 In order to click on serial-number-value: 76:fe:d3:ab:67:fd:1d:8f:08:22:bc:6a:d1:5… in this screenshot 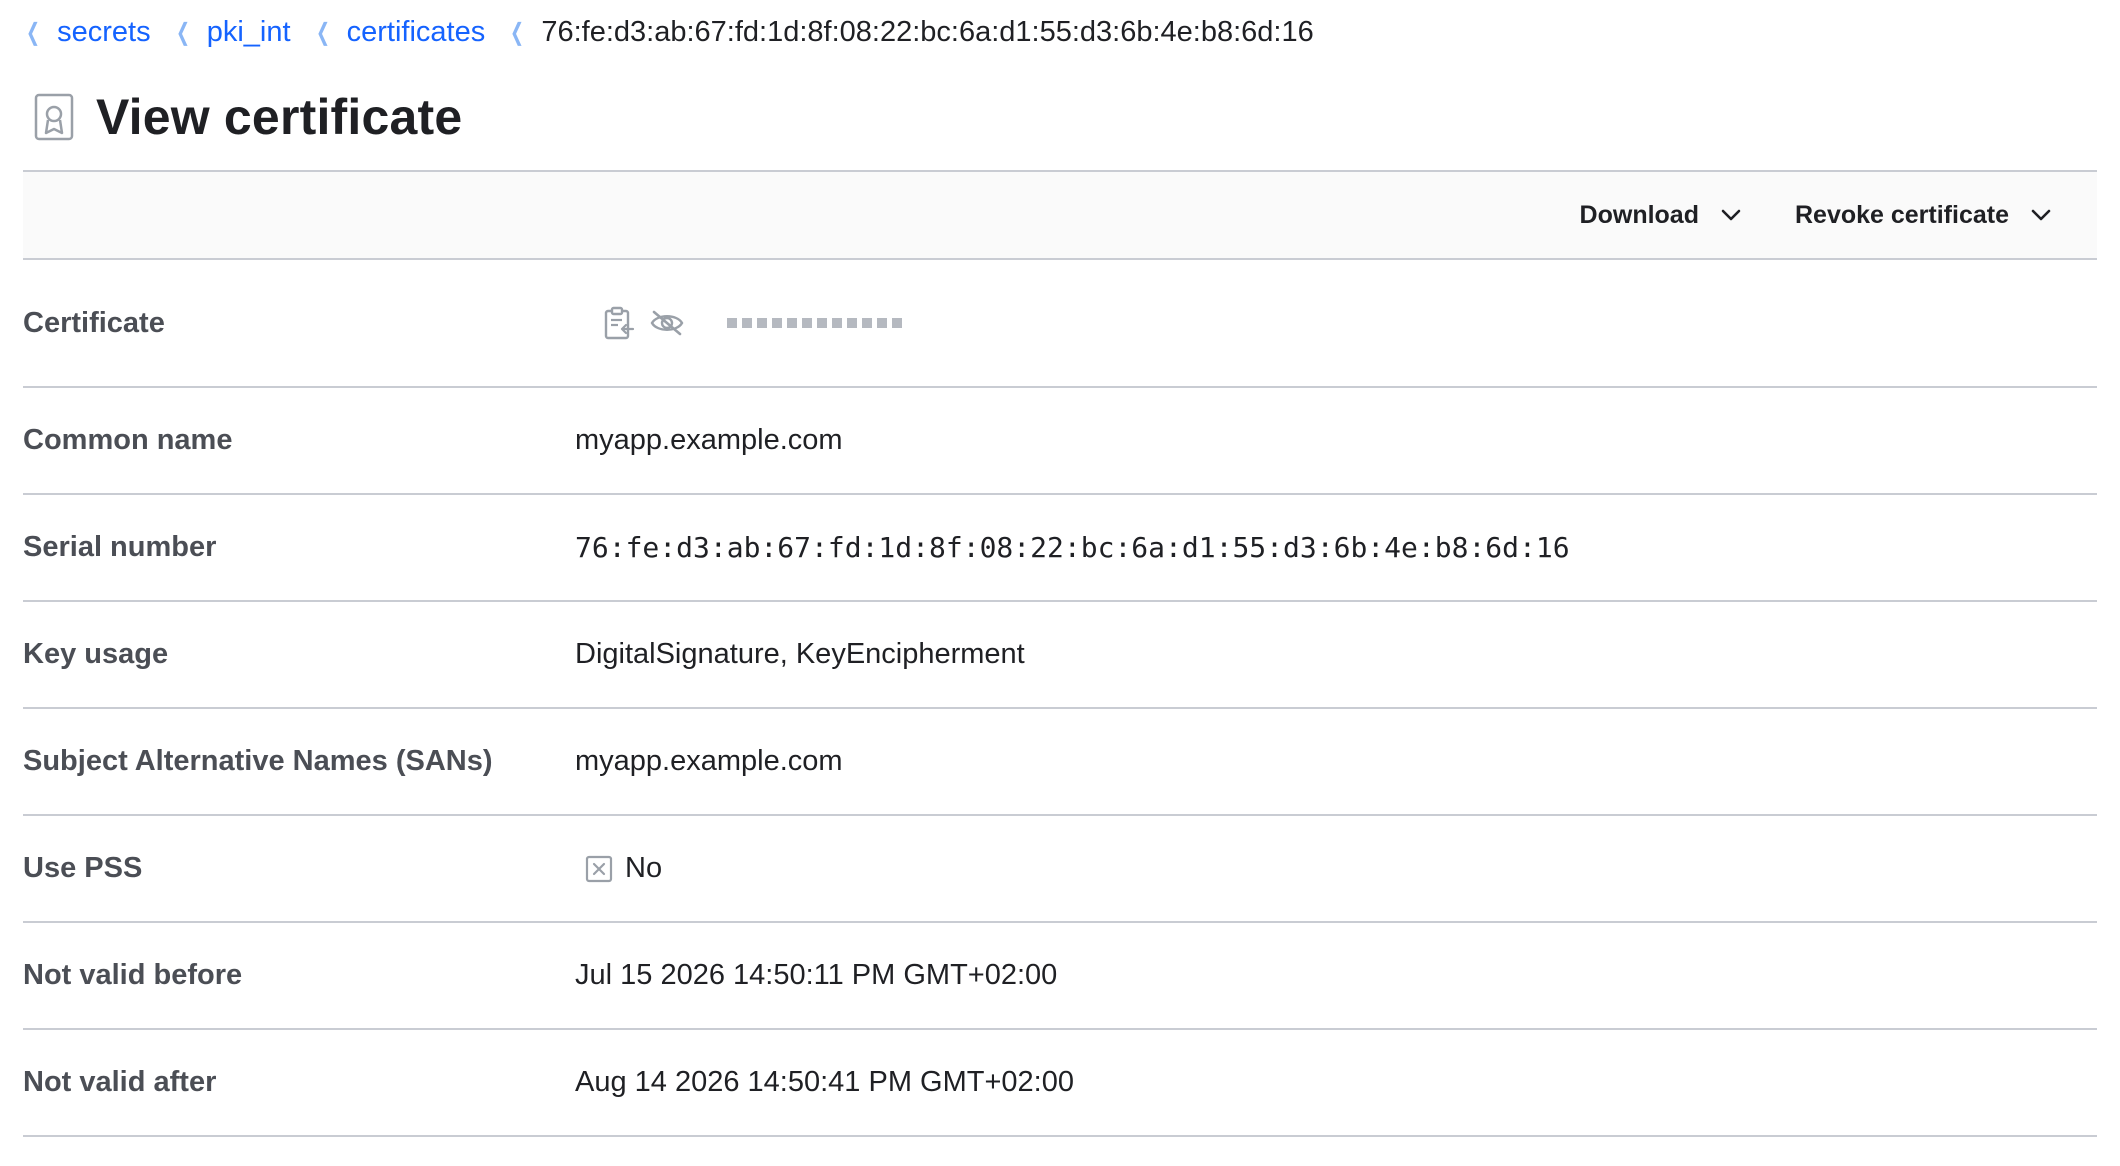, I will do `click(1072, 547)`.